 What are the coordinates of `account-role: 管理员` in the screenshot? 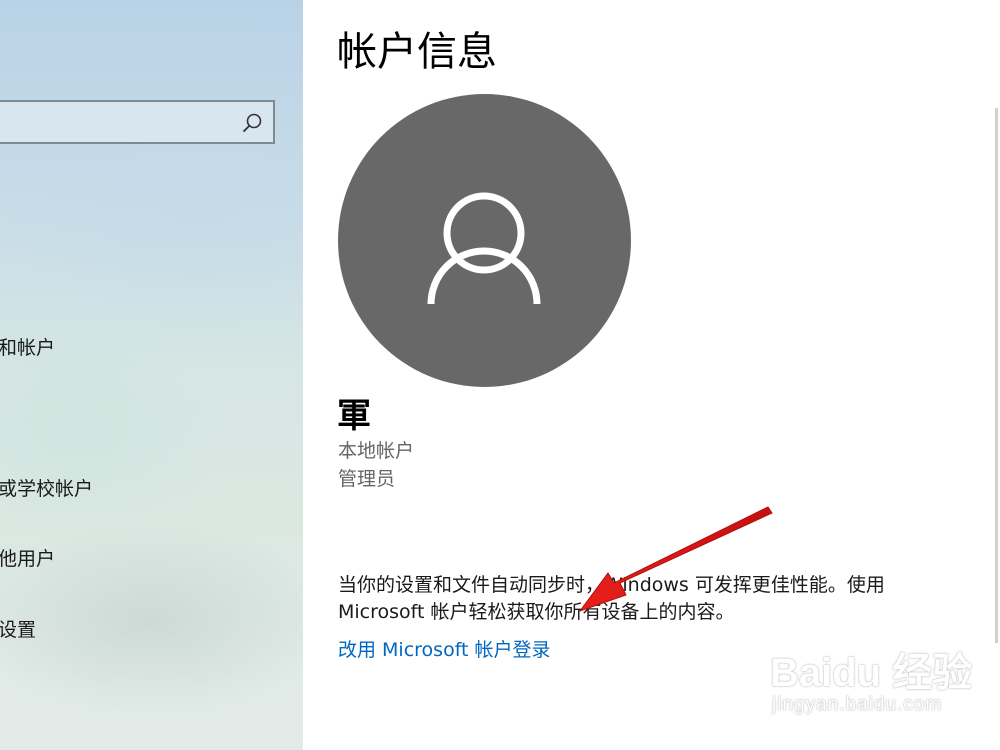 It's located at (367, 479).